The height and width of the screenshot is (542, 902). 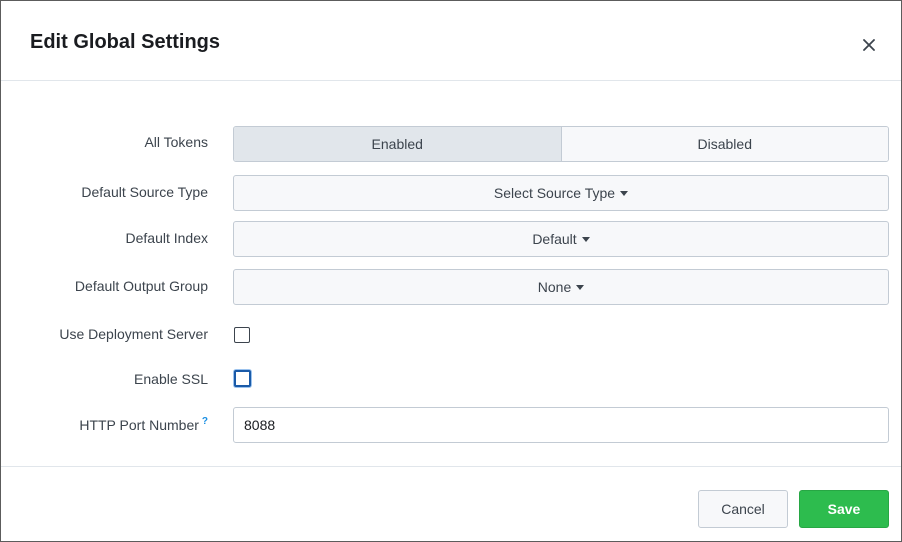 I want to click on http-port-number-label: HTTP Port Number?, so click(x=143, y=424).